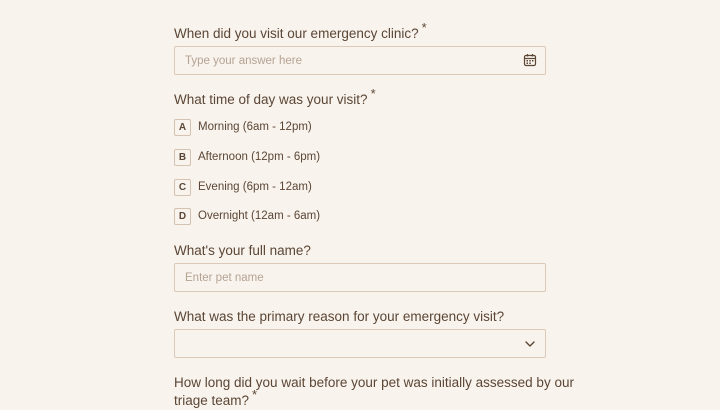  I want to click on choice-label: Overnight (12am - 6am), so click(259, 216).